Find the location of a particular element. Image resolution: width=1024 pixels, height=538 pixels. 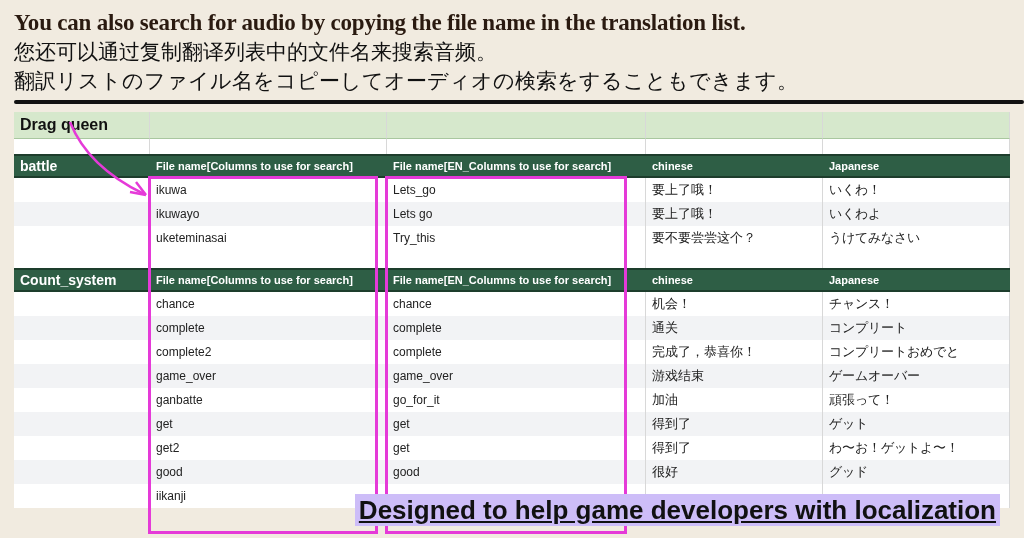

table-cell: Lets_go is located at coordinates (516, 190).